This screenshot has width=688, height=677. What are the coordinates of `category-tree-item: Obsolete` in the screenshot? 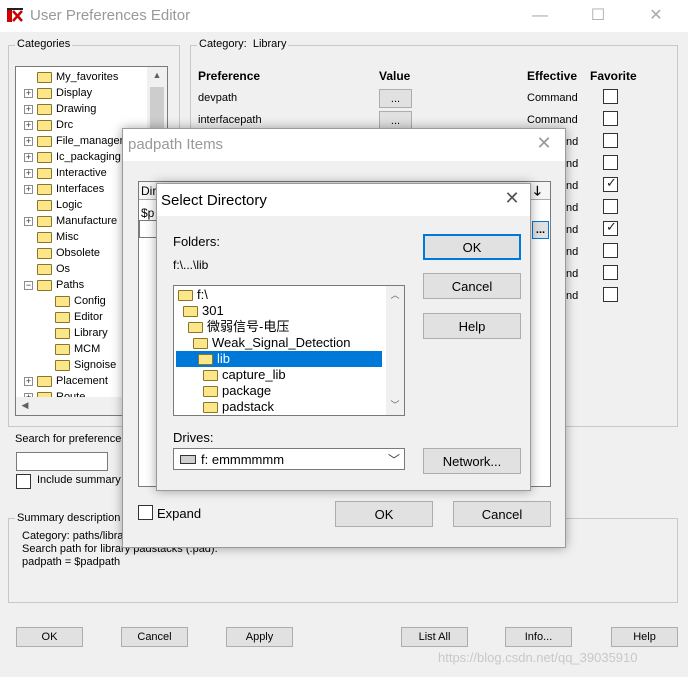 It's located at (62, 253).